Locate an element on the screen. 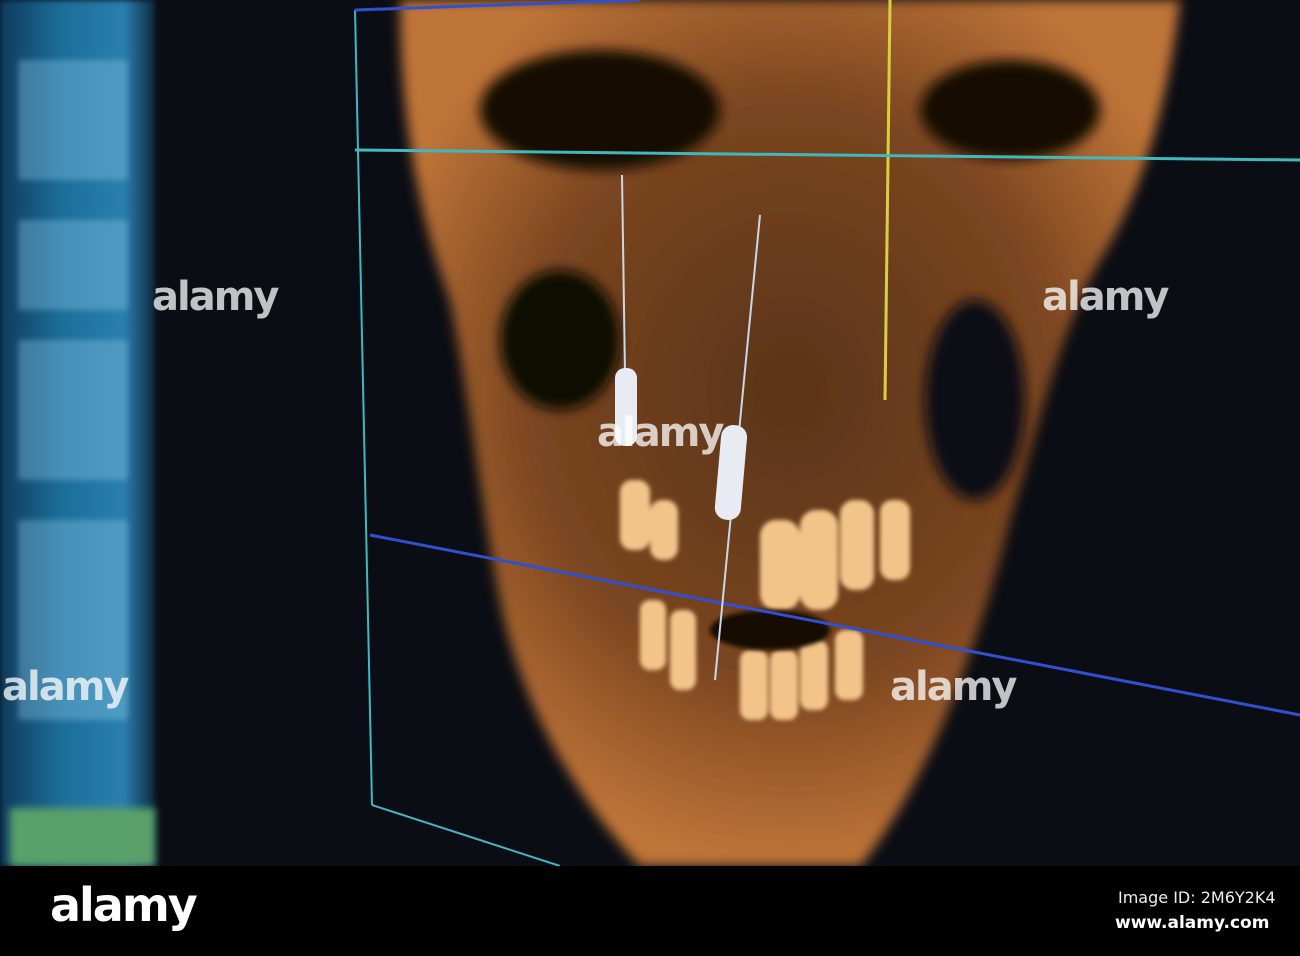 This screenshot has width=1300, height=956. alamy-logo: alamy is located at coordinates (124, 905).